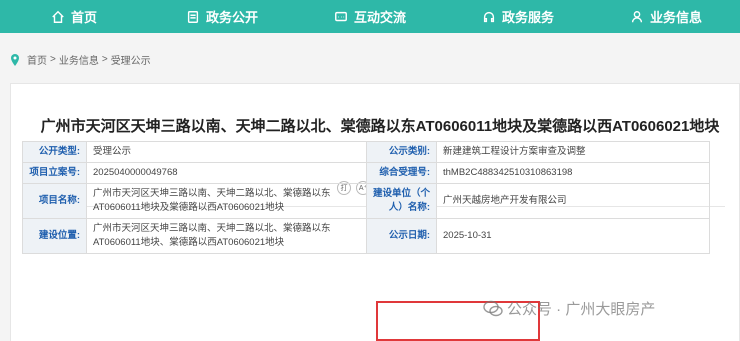 The height and width of the screenshot is (341, 740). Describe the element at coordinates (401, 173) in the screenshot. I see `acceptance-number-label: 综合受理号:` at that location.